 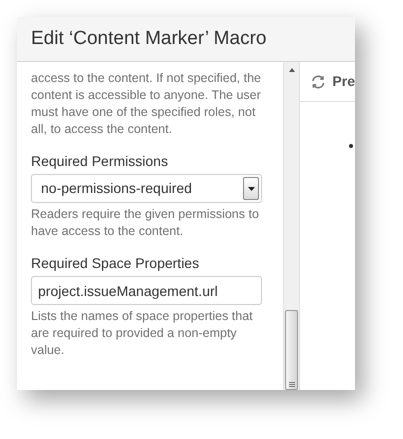 What do you see at coordinates (115, 263) in the screenshot?
I see `field-label: Required Space Properties` at bounding box center [115, 263].